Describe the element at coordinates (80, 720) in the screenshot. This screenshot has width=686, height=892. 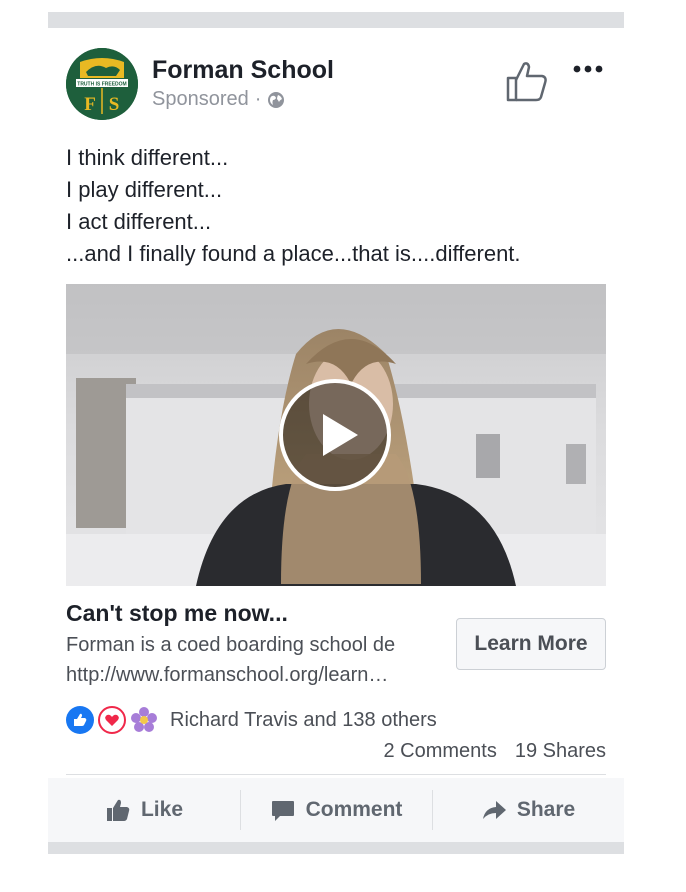
I see `like-reaction-icon` at that location.